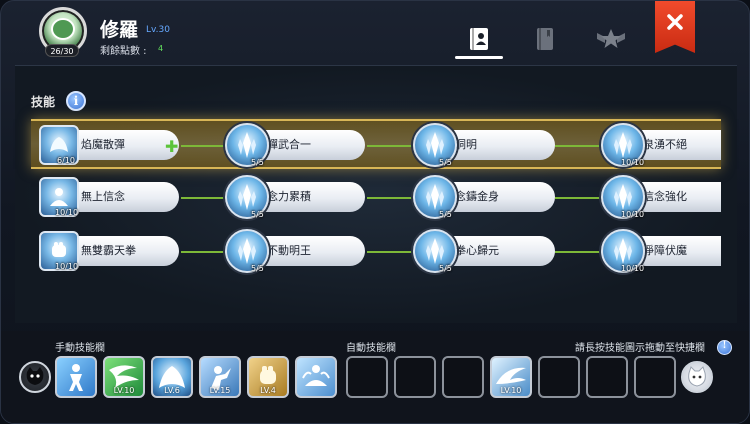 The height and width of the screenshot is (424, 750). What do you see at coordinates (124, 377) in the screenshot?
I see `manual-skill-slot: LV.10` at bounding box center [124, 377].